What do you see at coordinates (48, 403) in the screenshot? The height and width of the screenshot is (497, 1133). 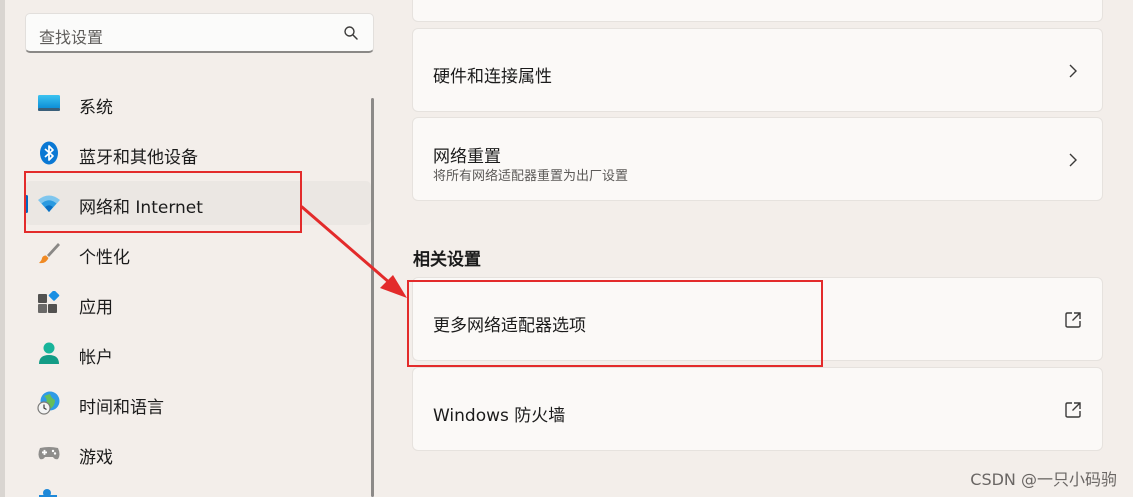 I see `globe-clock-icon` at bounding box center [48, 403].